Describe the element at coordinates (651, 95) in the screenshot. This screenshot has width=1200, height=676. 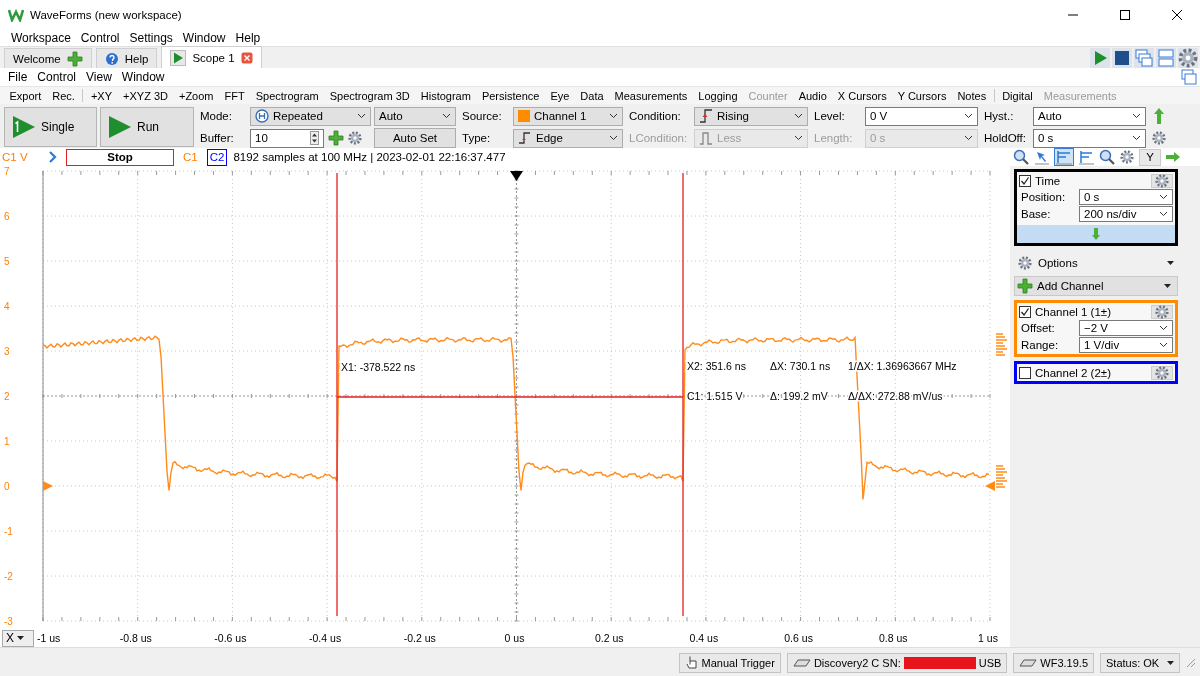
I see `toolbar-button: Measurements` at that location.